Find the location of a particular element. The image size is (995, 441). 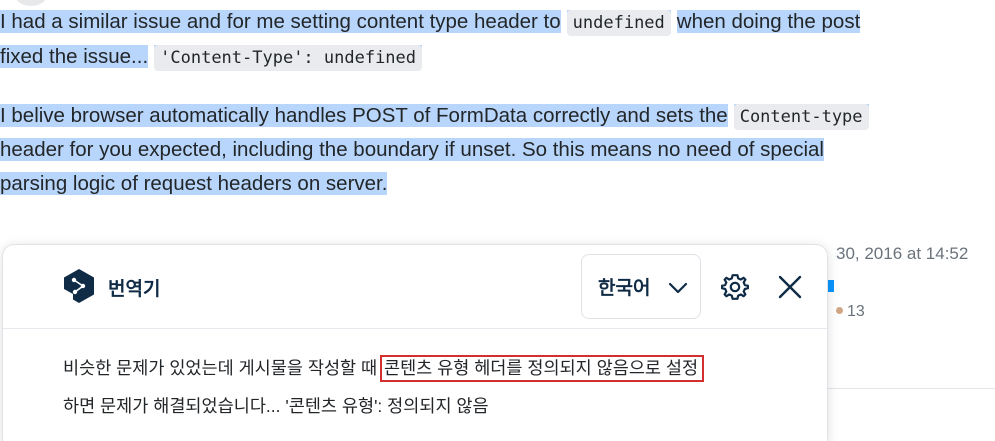

inline-code: Content-type is located at coordinates (801, 117).